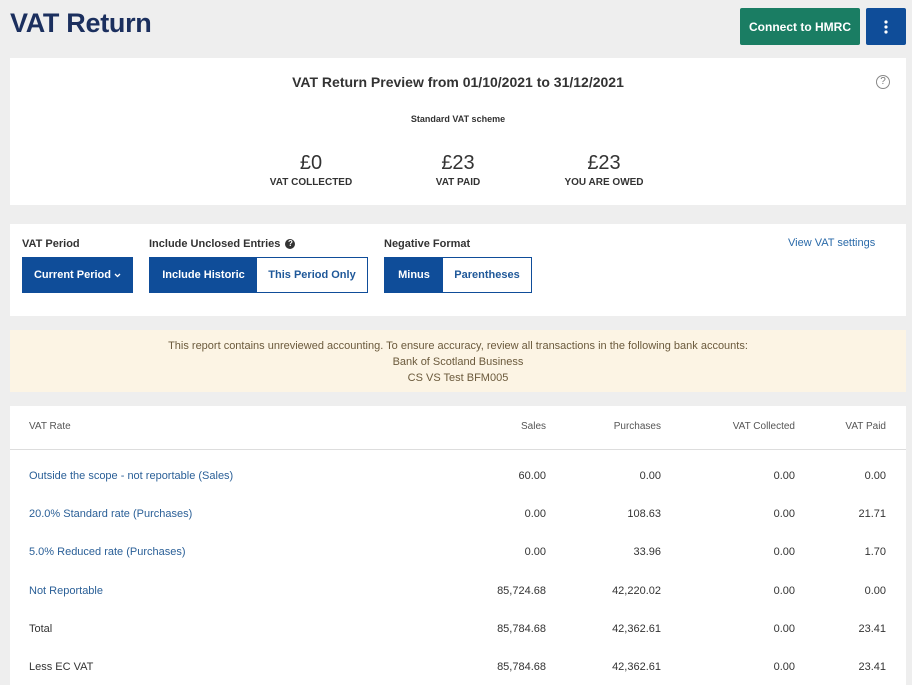  I want to click on vat-scheme: Standard VAT scheme, so click(458, 119).